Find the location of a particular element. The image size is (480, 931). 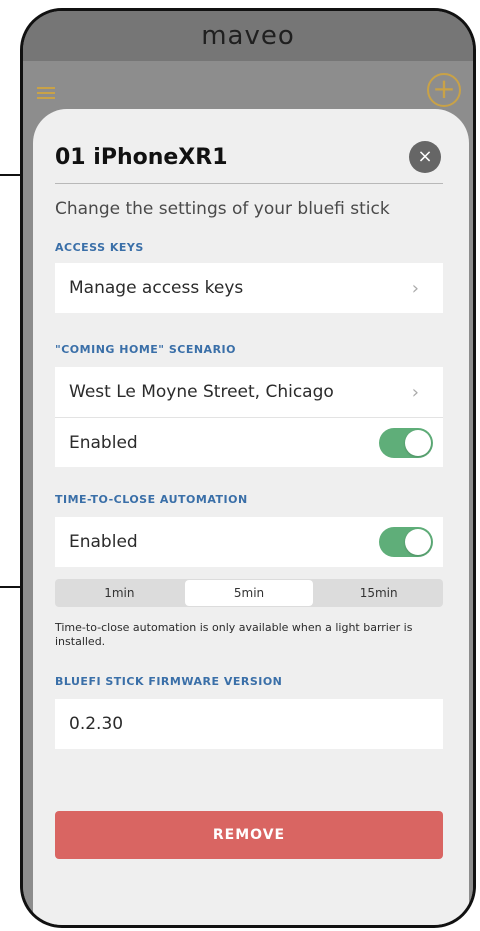

time-to-close-toggle is located at coordinates (406, 542).